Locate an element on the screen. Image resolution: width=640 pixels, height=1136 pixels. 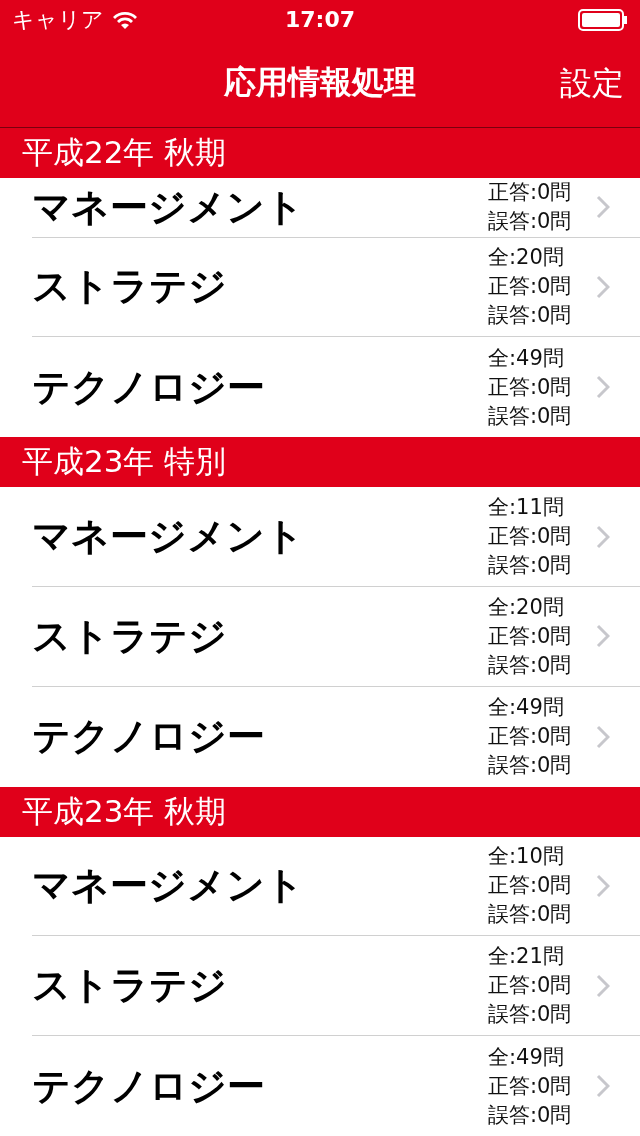
stat-text: 全:10問 is located at coordinates (526, 857).